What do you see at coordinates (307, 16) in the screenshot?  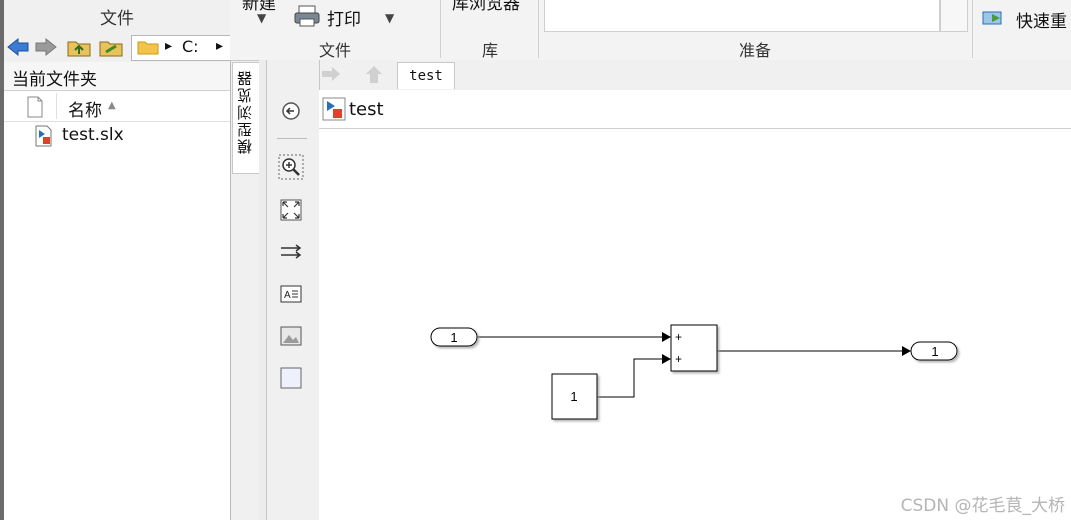 I see `print-icon` at bounding box center [307, 16].